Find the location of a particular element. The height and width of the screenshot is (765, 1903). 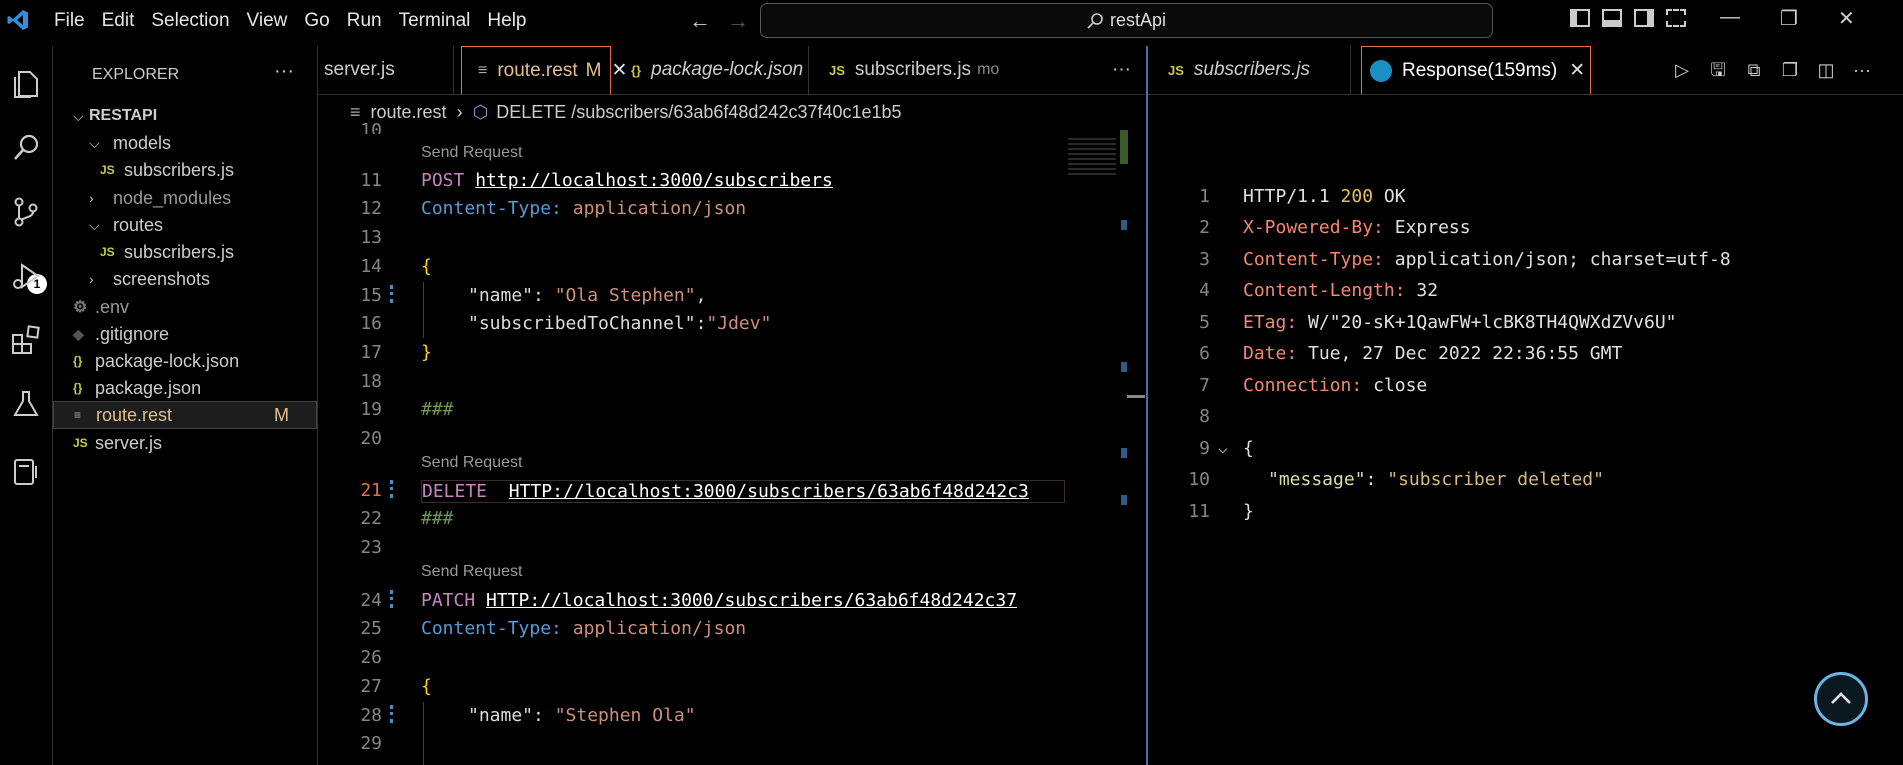

toggle-panel-icon is located at coordinates (1612, 18).